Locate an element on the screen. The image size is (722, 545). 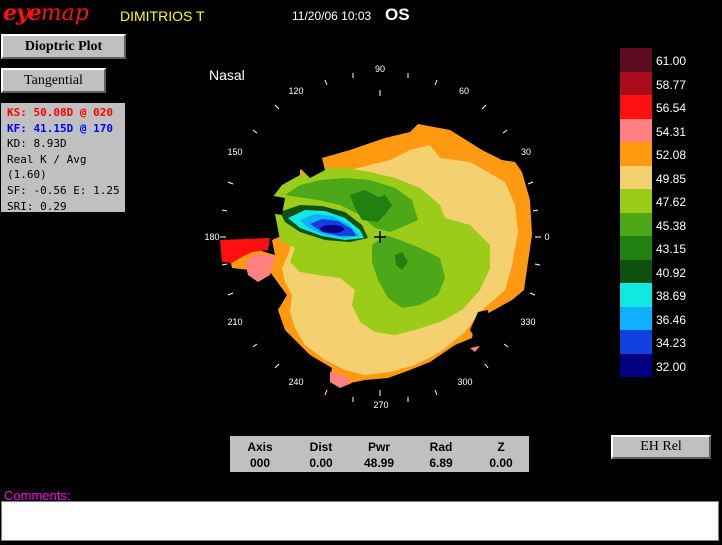
patient-name: DIMITRIOS T is located at coordinates (162, 16).